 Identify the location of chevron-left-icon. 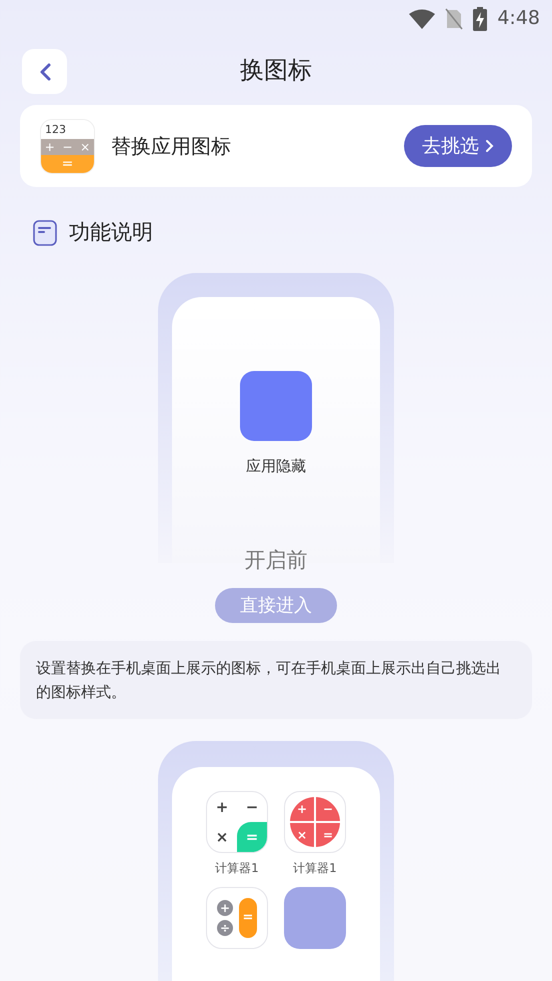
(45, 72).